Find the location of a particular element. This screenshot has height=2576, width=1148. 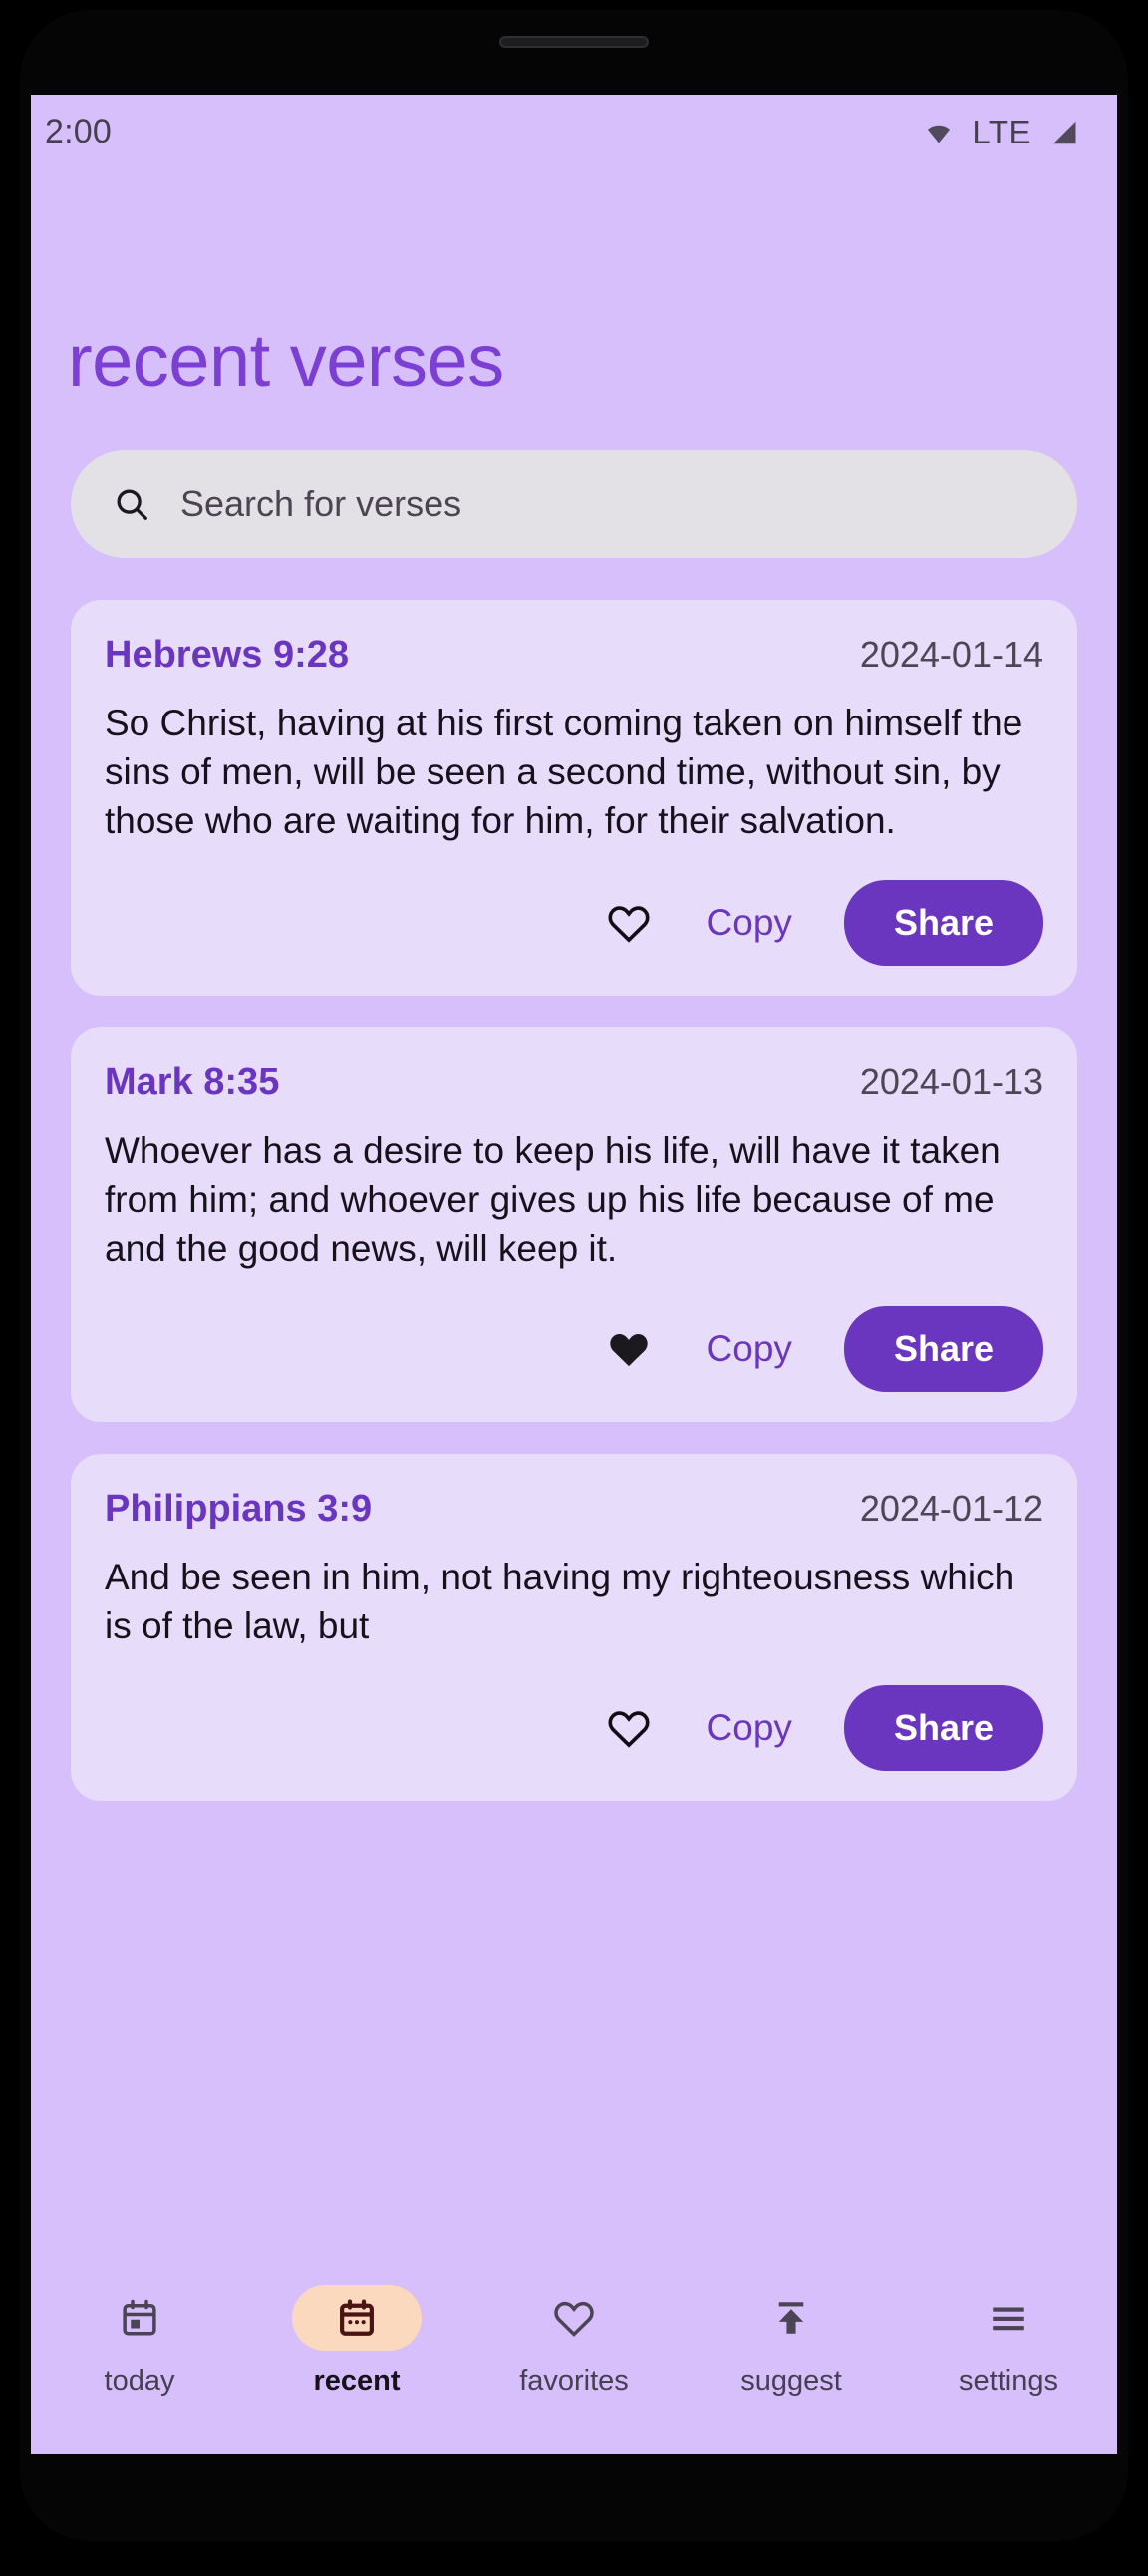

nav-pill-settings is located at coordinates (1008, 2318).